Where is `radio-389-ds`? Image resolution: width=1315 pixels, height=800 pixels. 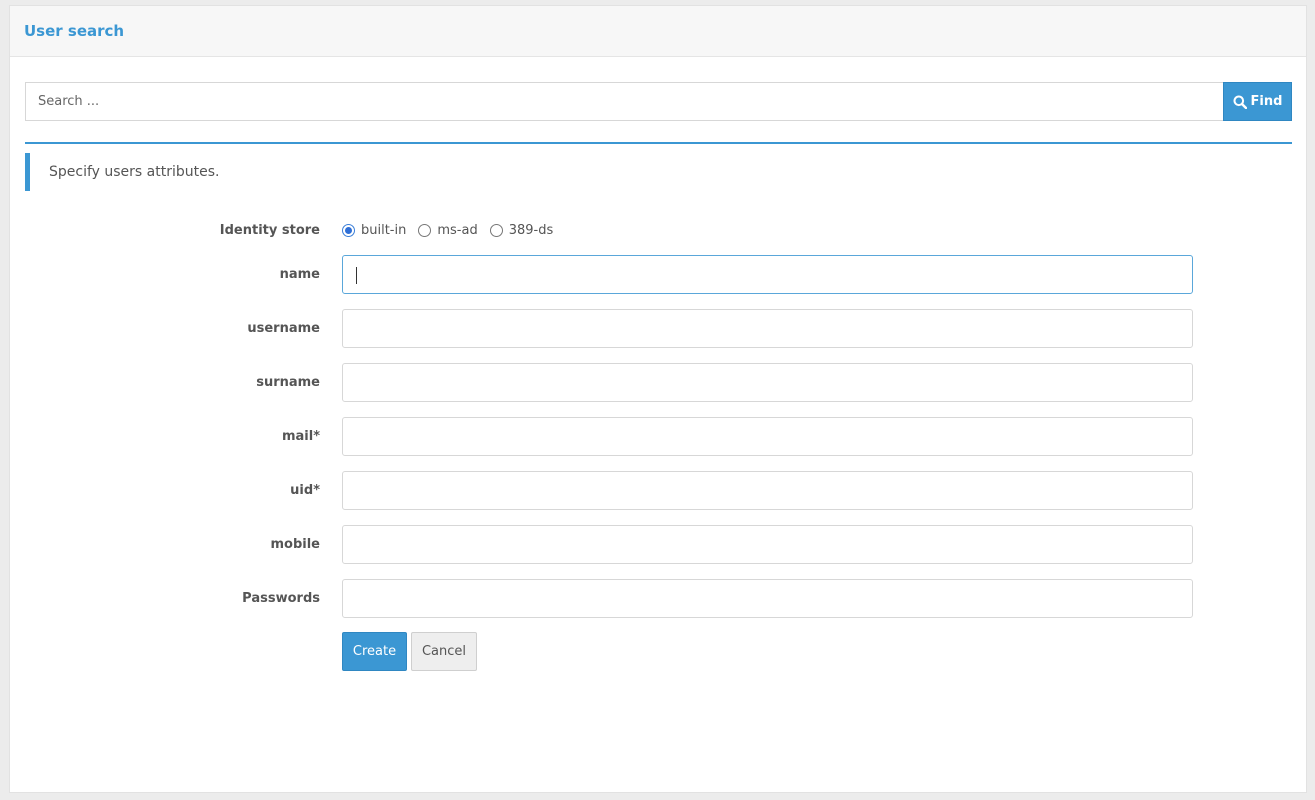 radio-389-ds is located at coordinates (496, 230).